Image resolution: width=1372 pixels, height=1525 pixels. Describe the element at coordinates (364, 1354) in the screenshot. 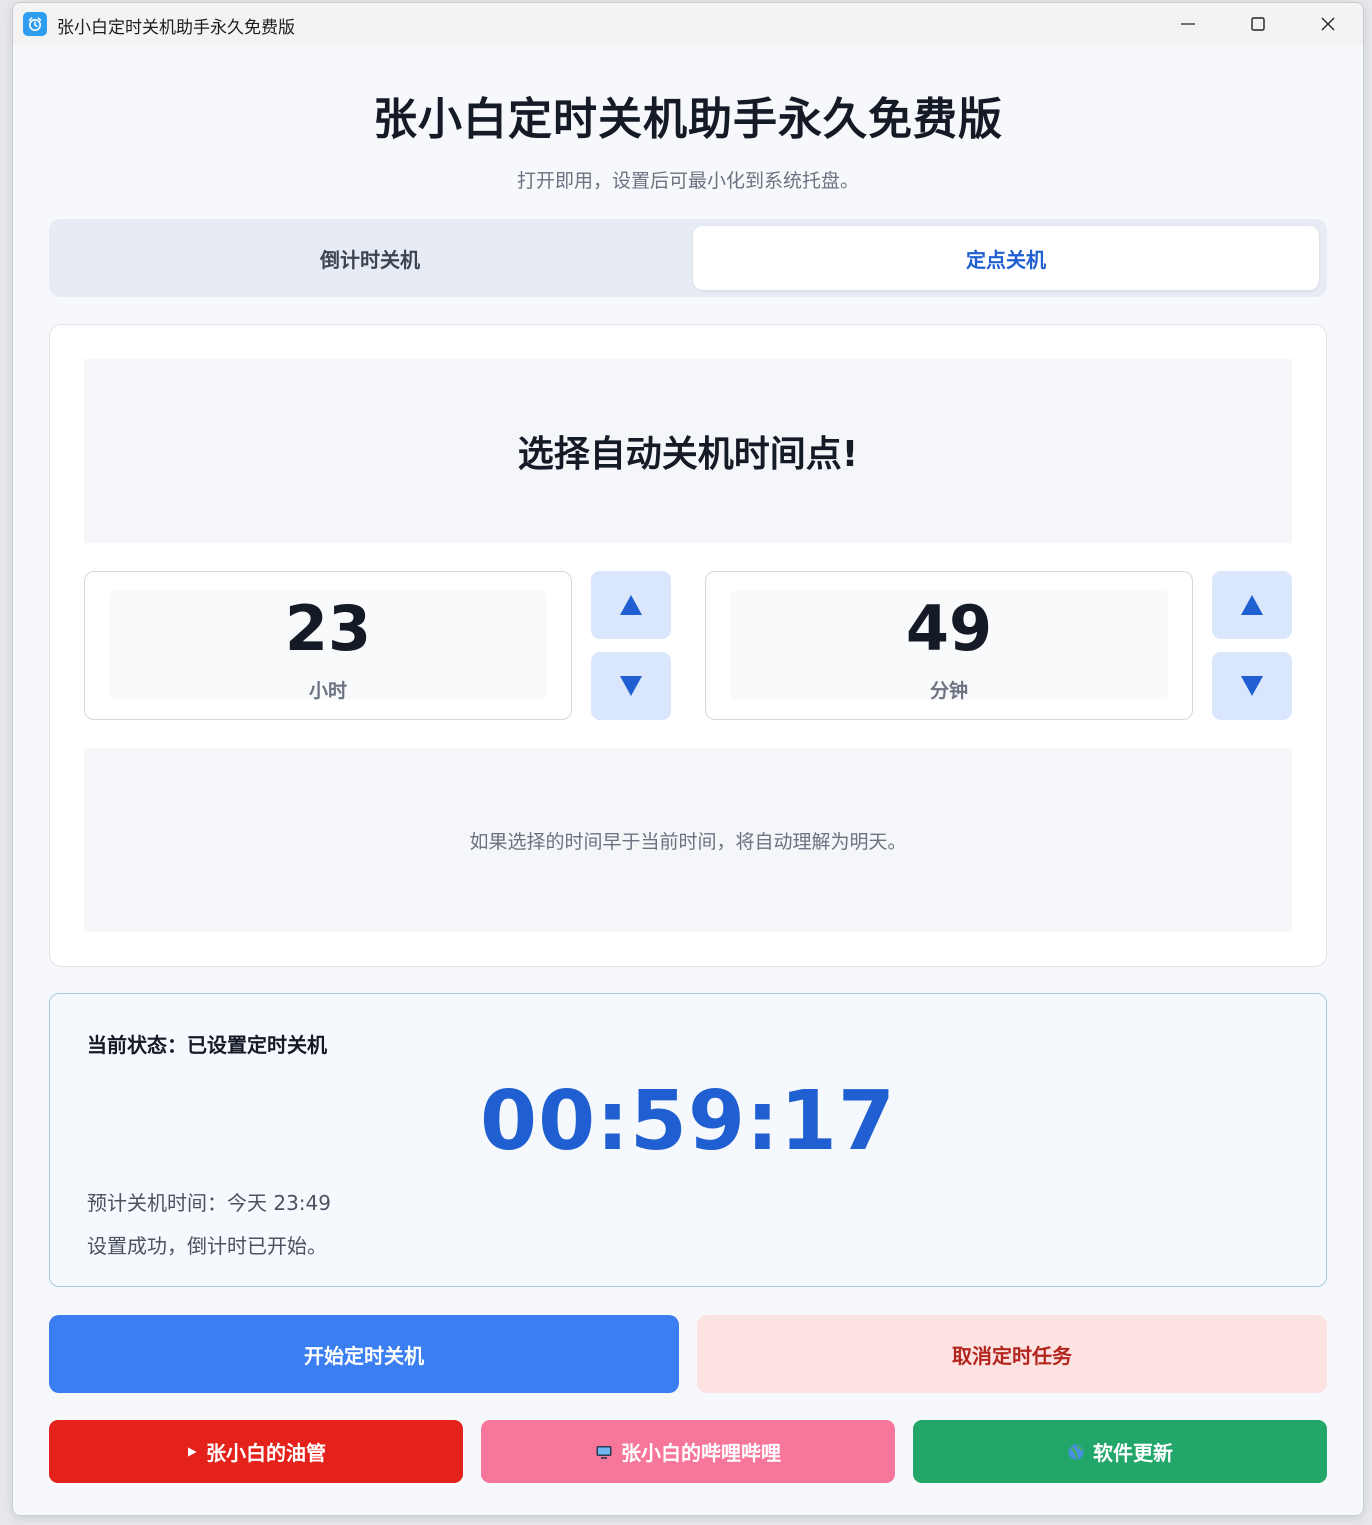

I see `start-shutdown-button: 开始定时关机` at that location.